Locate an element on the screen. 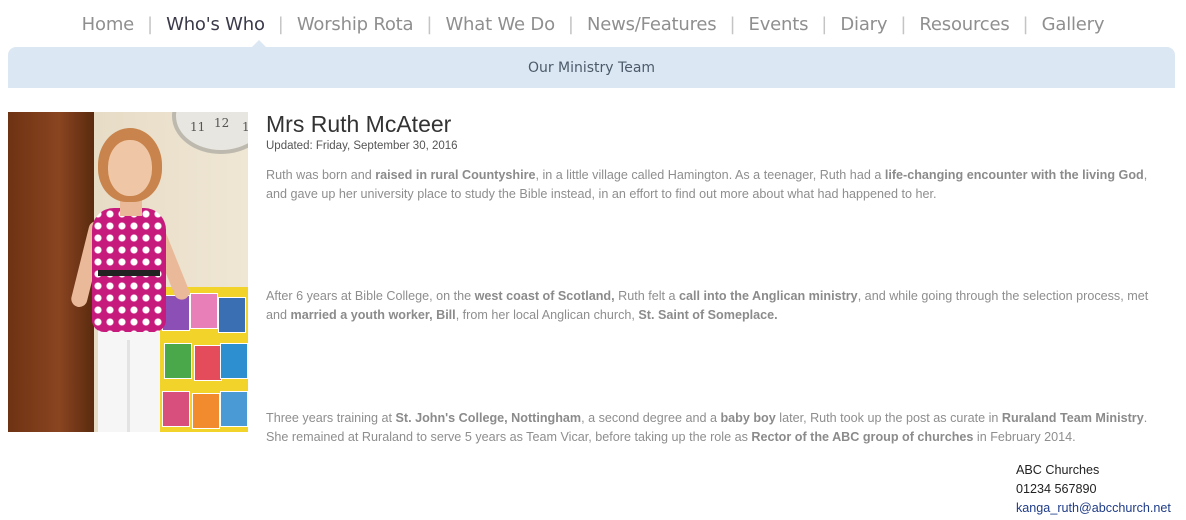  nav-item-worship-rota: Worship Rota is located at coordinates (355, 24).